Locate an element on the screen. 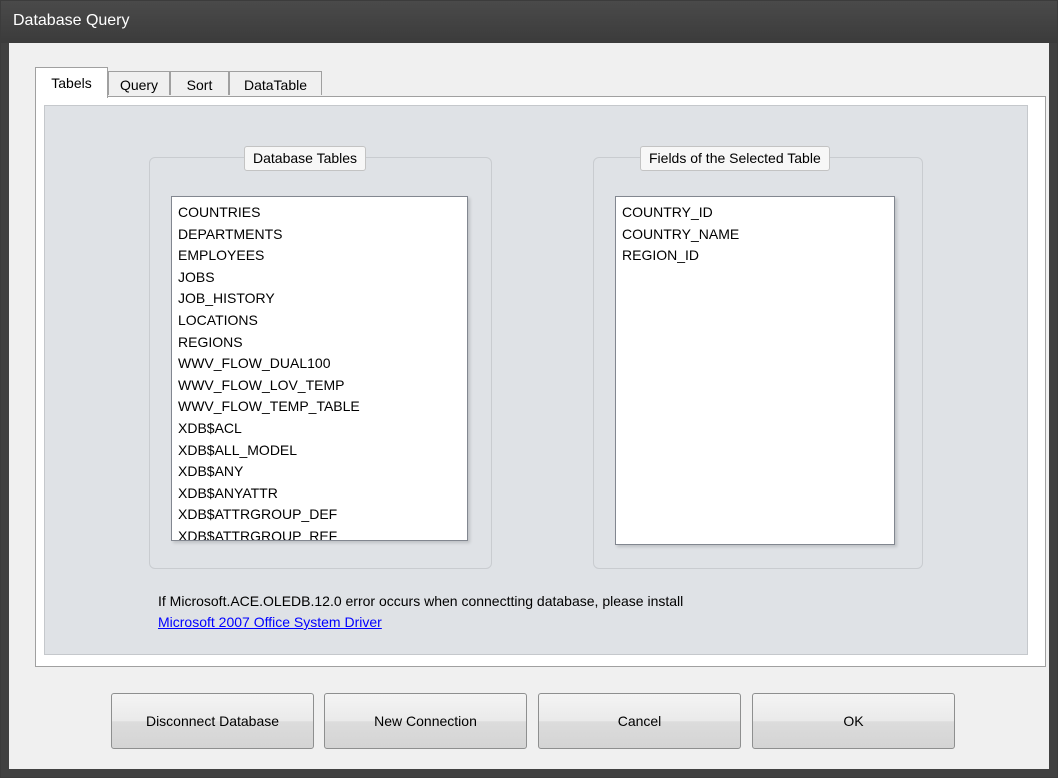  list-item: XDB$ALL_MODEL is located at coordinates (319, 451).